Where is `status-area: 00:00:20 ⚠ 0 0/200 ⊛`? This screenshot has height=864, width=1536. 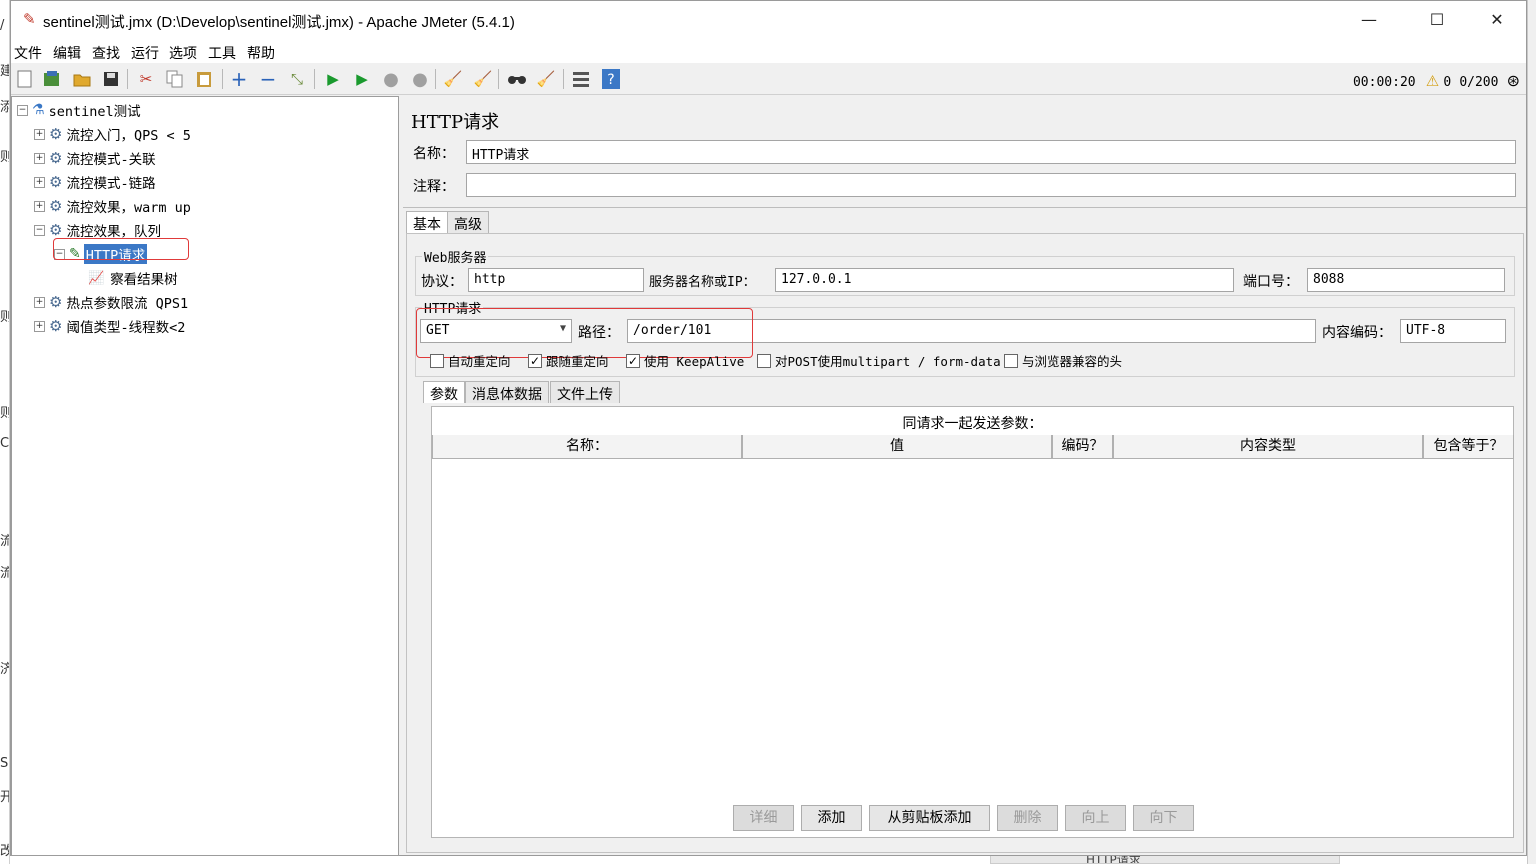
status-area: 00:00:20 ⚠ 0 0/200 ⊛ is located at coordinates (1436, 80).